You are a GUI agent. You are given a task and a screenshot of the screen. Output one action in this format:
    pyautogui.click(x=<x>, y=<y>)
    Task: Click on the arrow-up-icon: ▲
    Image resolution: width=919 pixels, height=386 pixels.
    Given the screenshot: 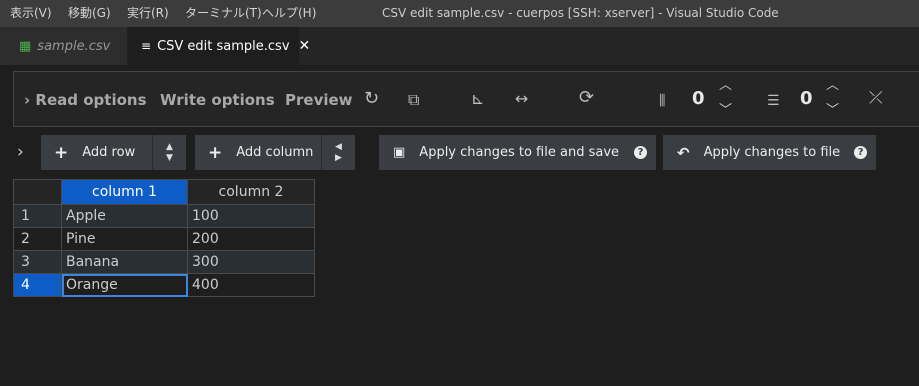 What is the action you would take?
    pyautogui.click(x=169, y=146)
    